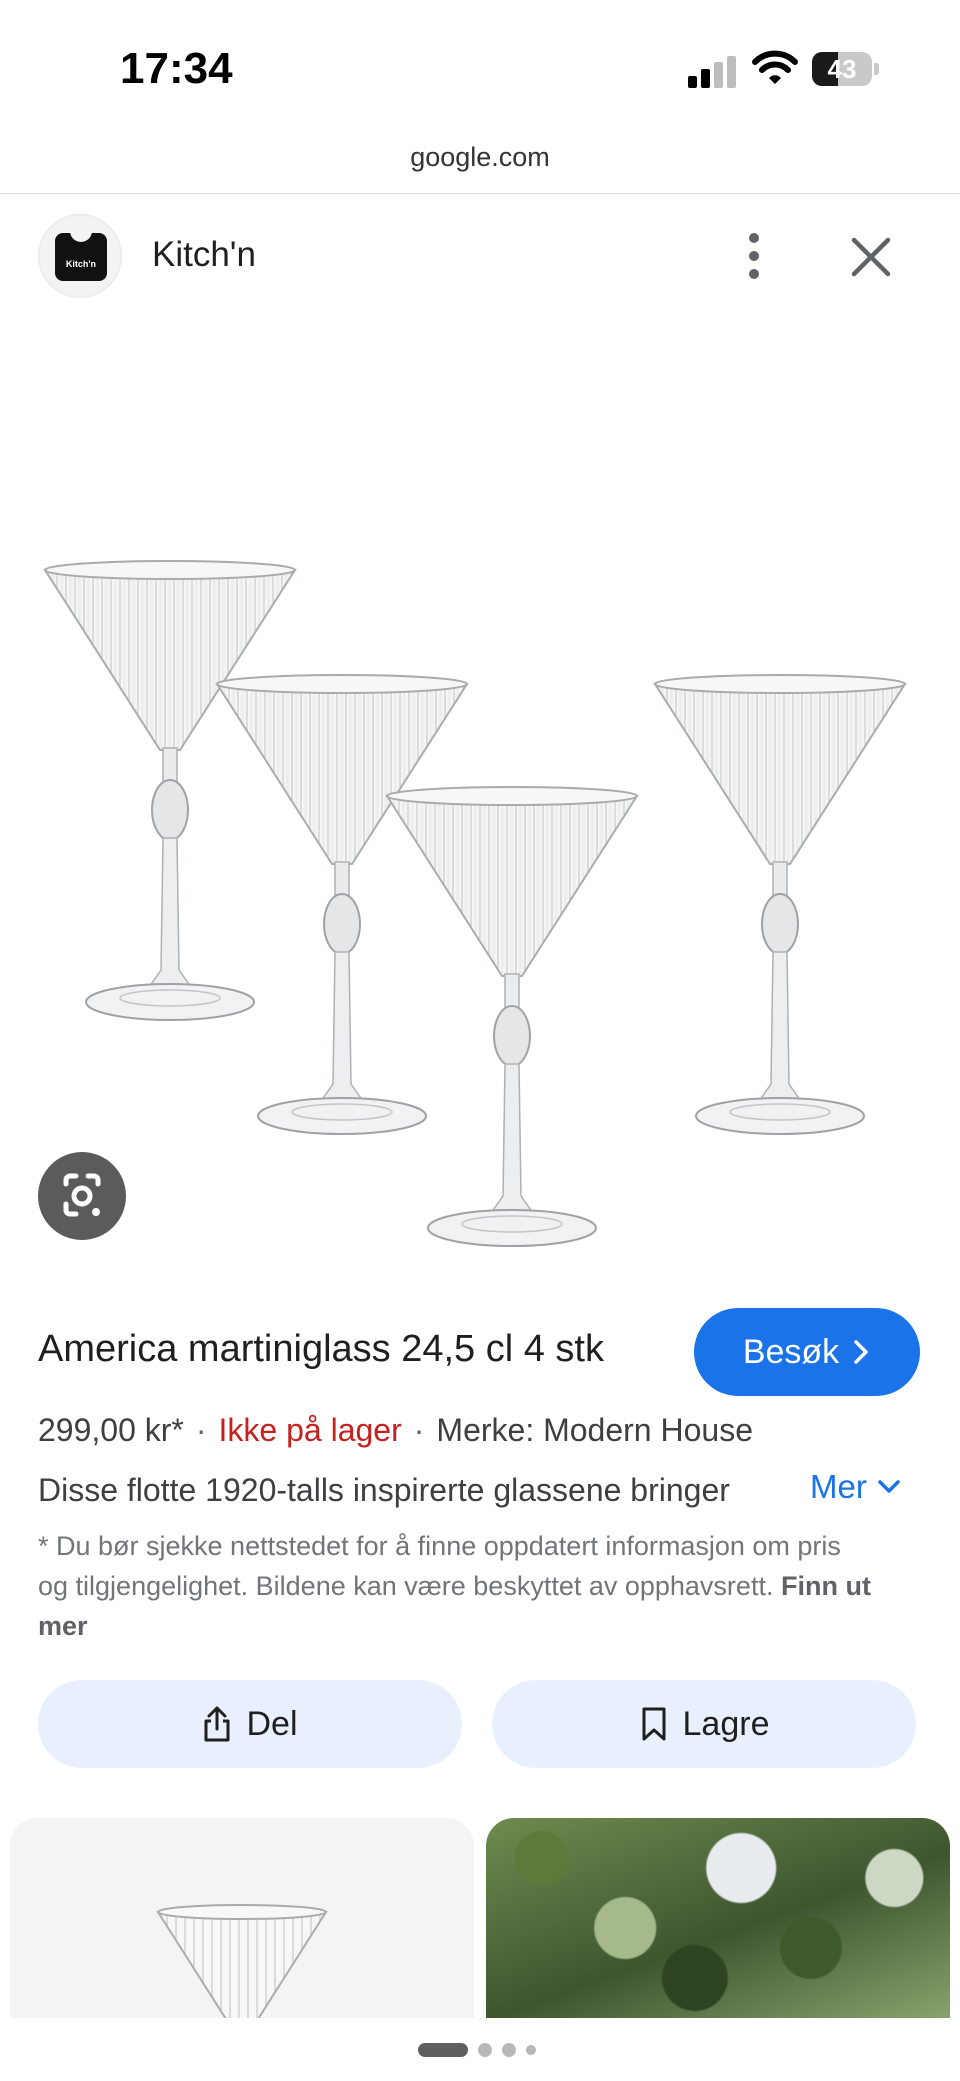  What do you see at coordinates (480, 157) in the screenshot?
I see `url-bar: google.com` at bounding box center [480, 157].